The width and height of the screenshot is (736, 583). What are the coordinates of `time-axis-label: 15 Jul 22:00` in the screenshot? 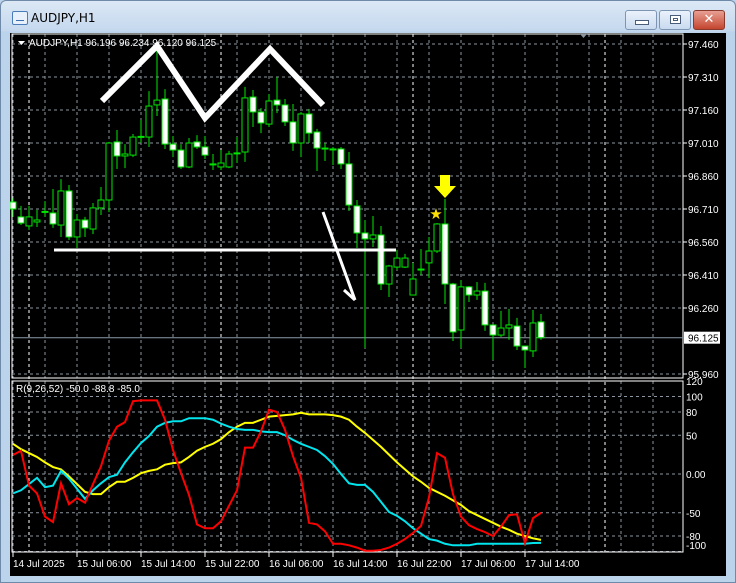 It's located at (232, 564).